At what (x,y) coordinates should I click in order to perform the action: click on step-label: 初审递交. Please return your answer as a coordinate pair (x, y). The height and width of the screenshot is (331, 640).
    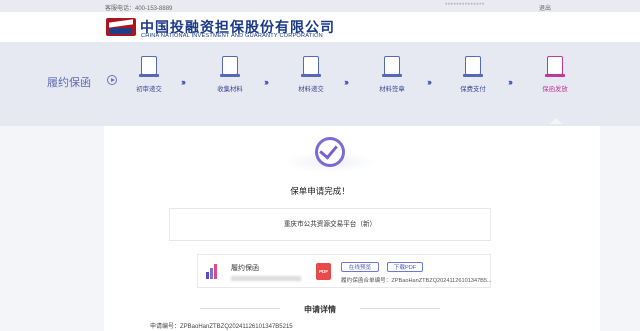
    Looking at the image, I should click on (149, 89).